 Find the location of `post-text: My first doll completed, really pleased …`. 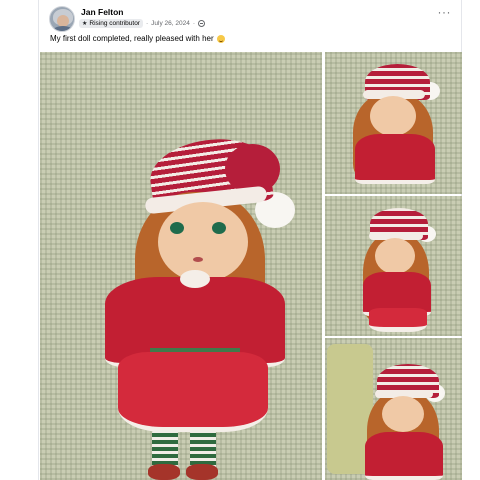

post-text: My first doll completed, really pleased … is located at coordinates (137, 38).